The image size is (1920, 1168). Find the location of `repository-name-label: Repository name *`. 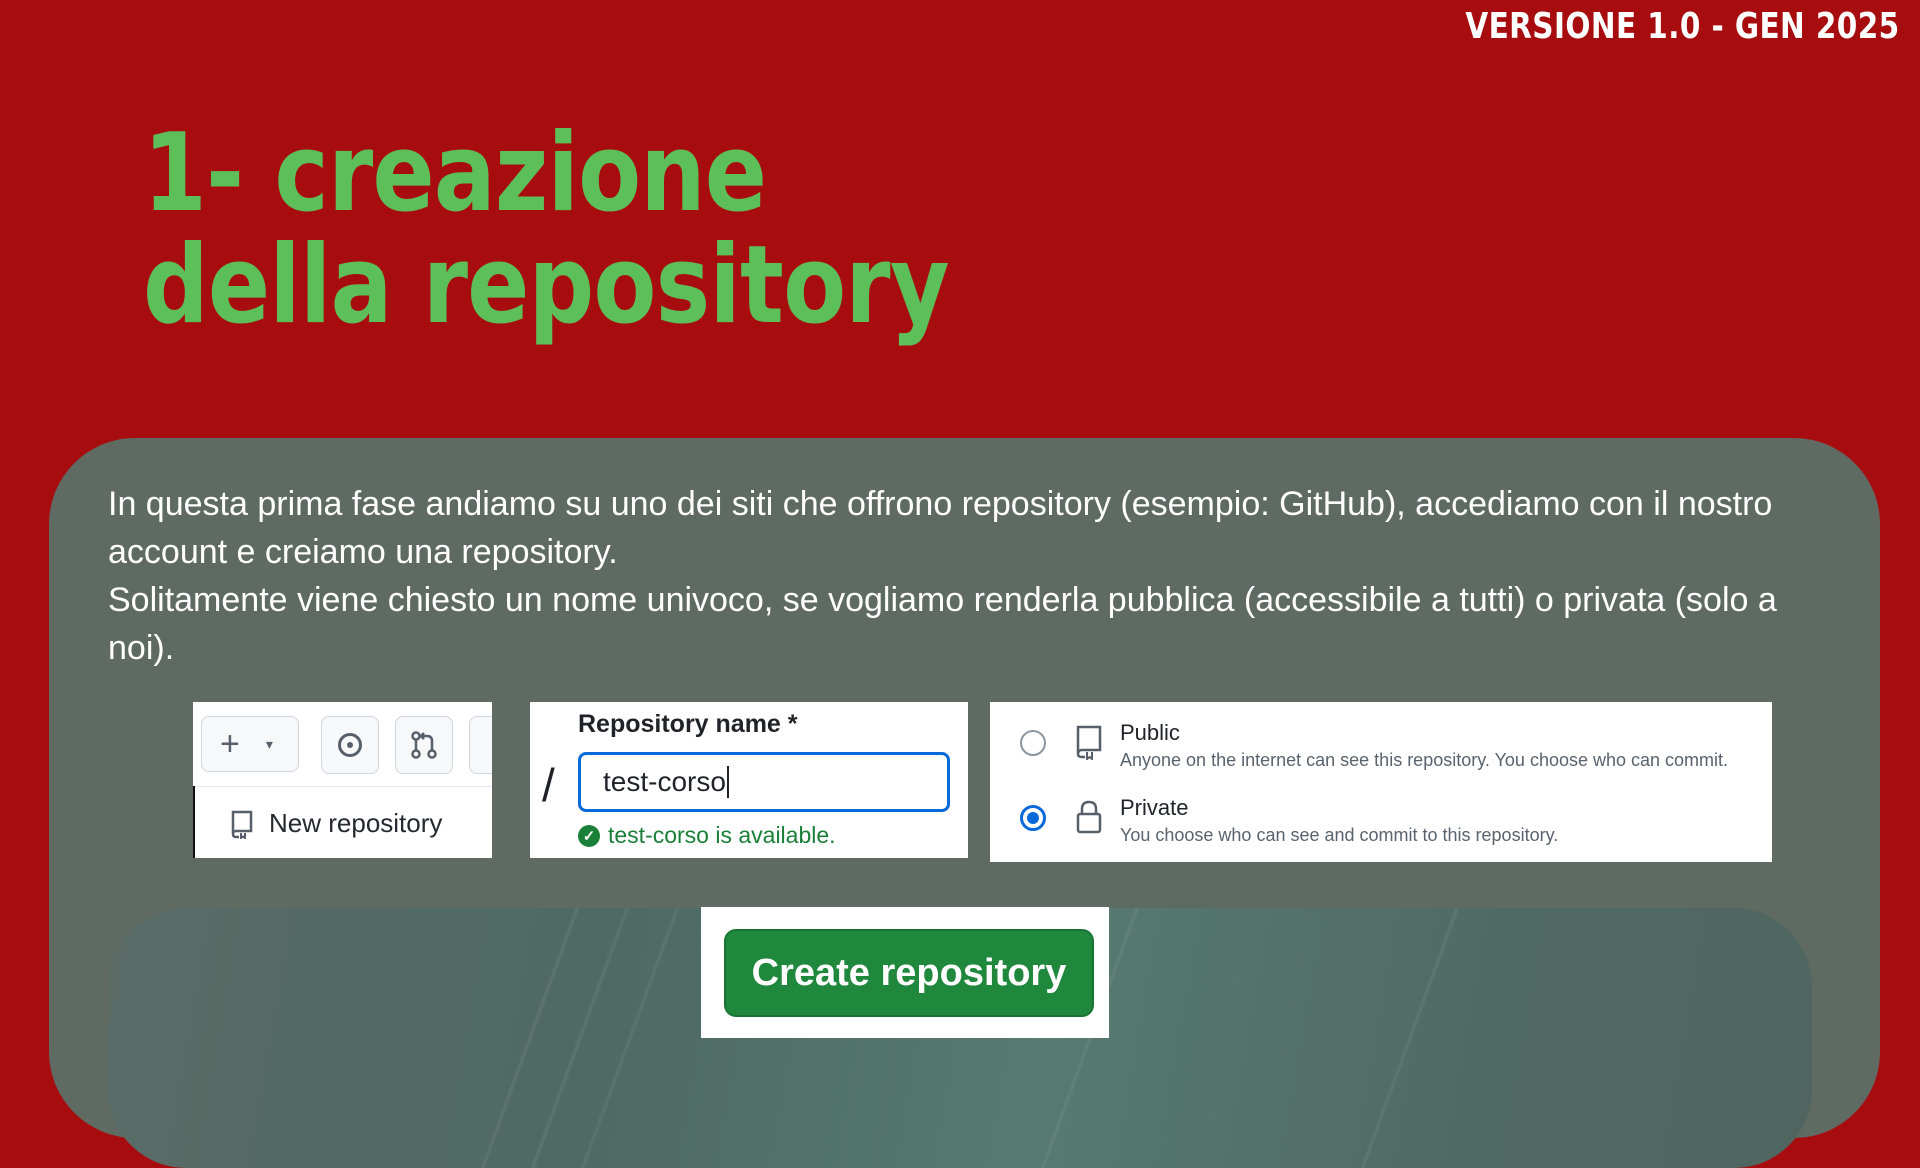

repository-name-label: Repository name * is located at coordinates (688, 724).